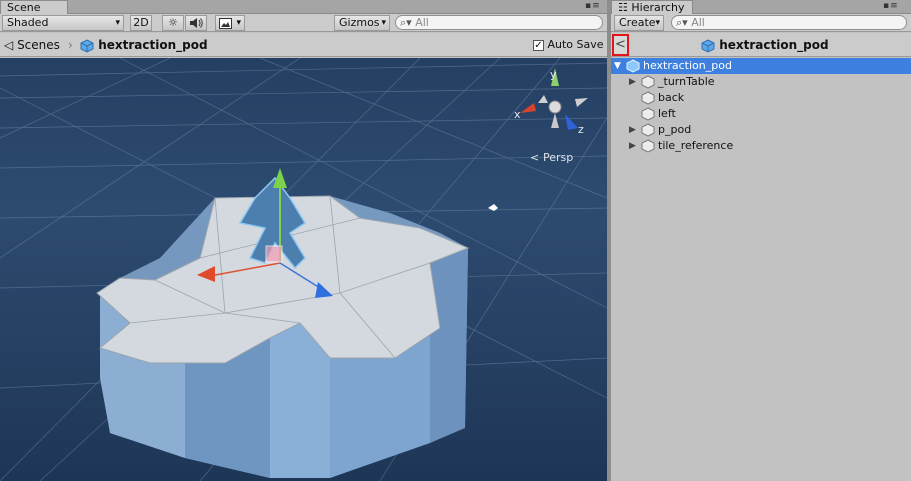 This screenshot has height=481, width=911. What do you see at coordinates (38, 45) in the screenshot?
I see `breadcrumb-scenes-label: Scenes` at bounding box center [38, 45].